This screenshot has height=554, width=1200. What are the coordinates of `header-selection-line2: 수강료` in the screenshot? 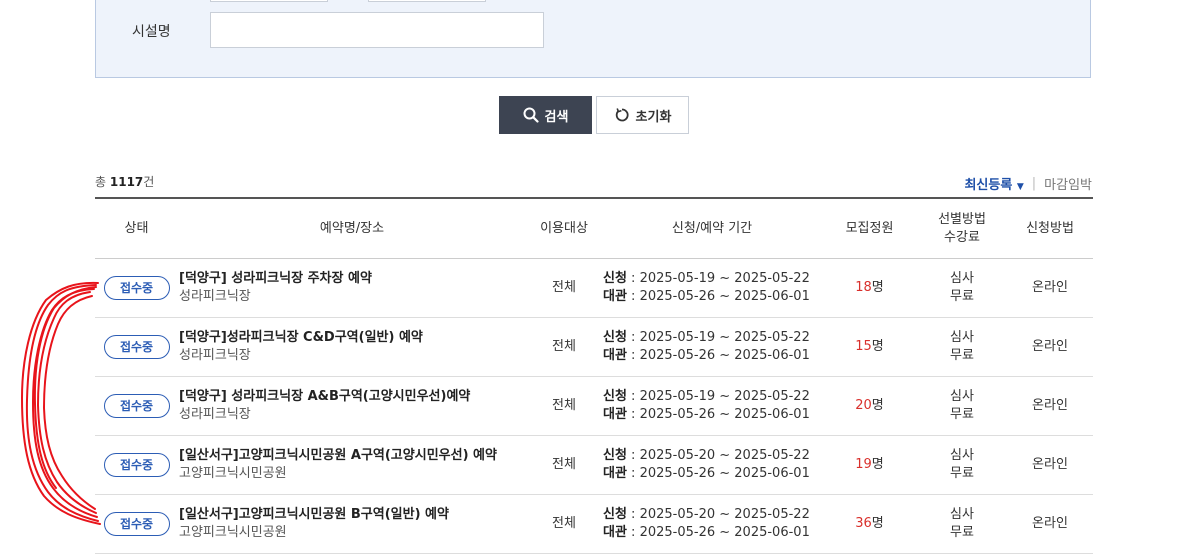 It's located at (962, 237).